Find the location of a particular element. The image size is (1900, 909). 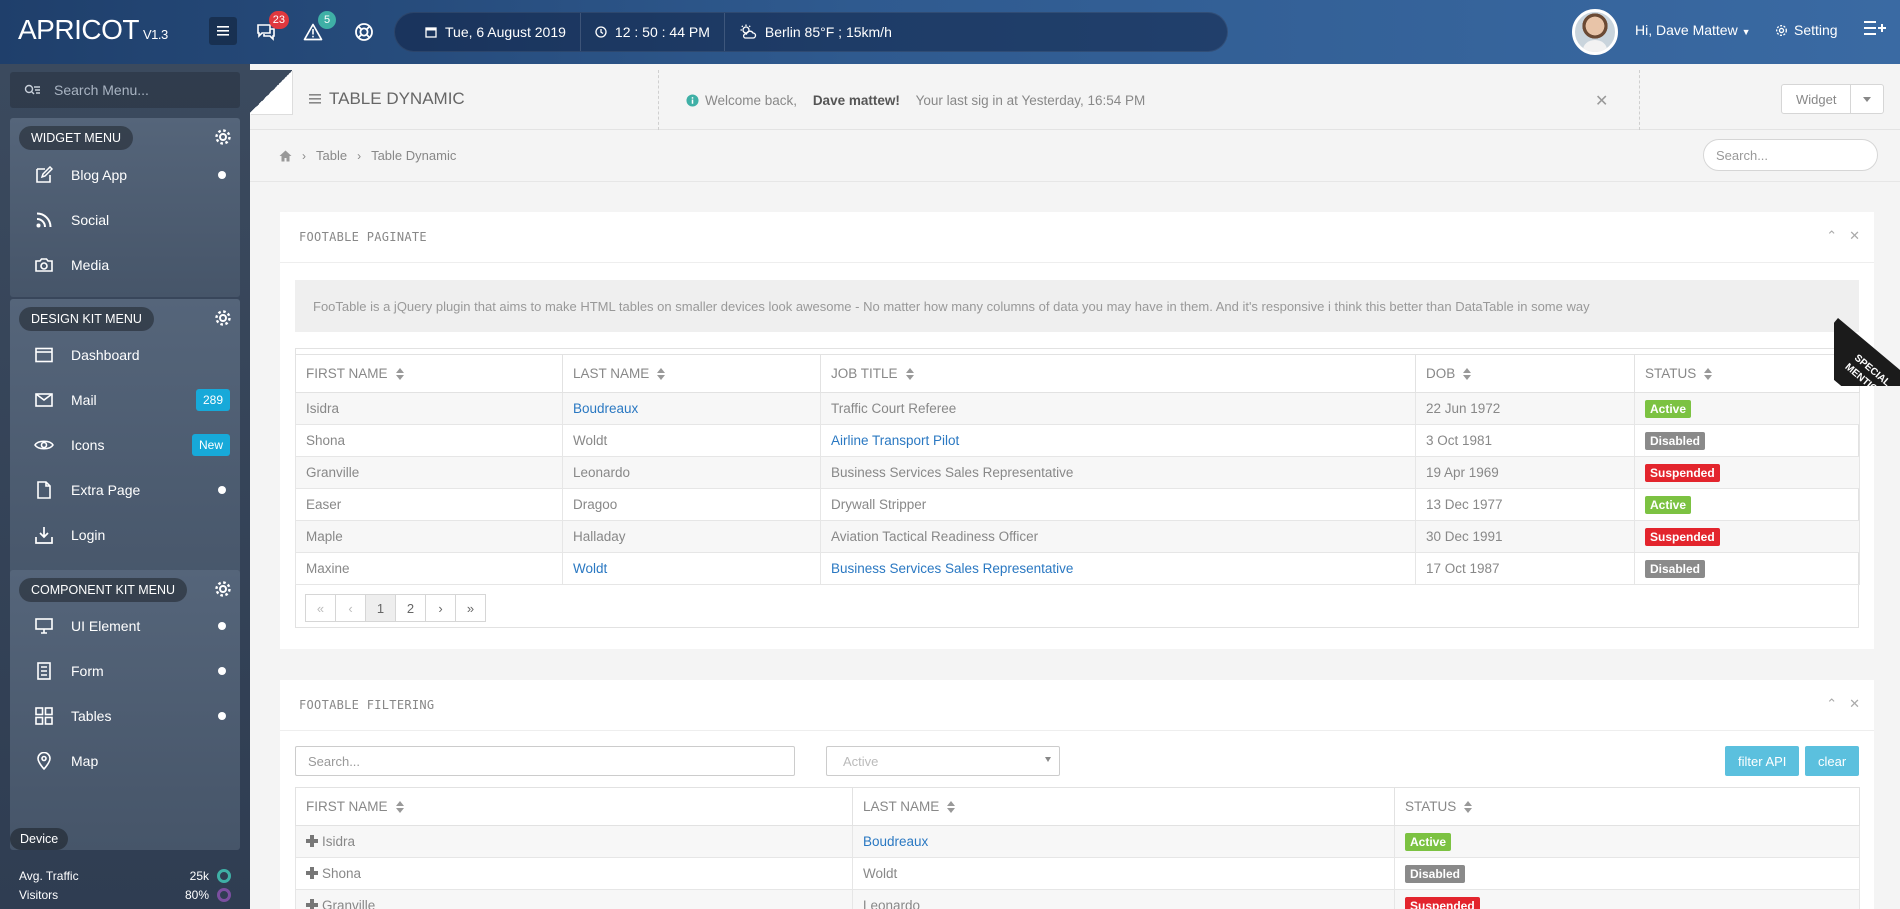

last-page-button: » is located at coordinates (470, 608).